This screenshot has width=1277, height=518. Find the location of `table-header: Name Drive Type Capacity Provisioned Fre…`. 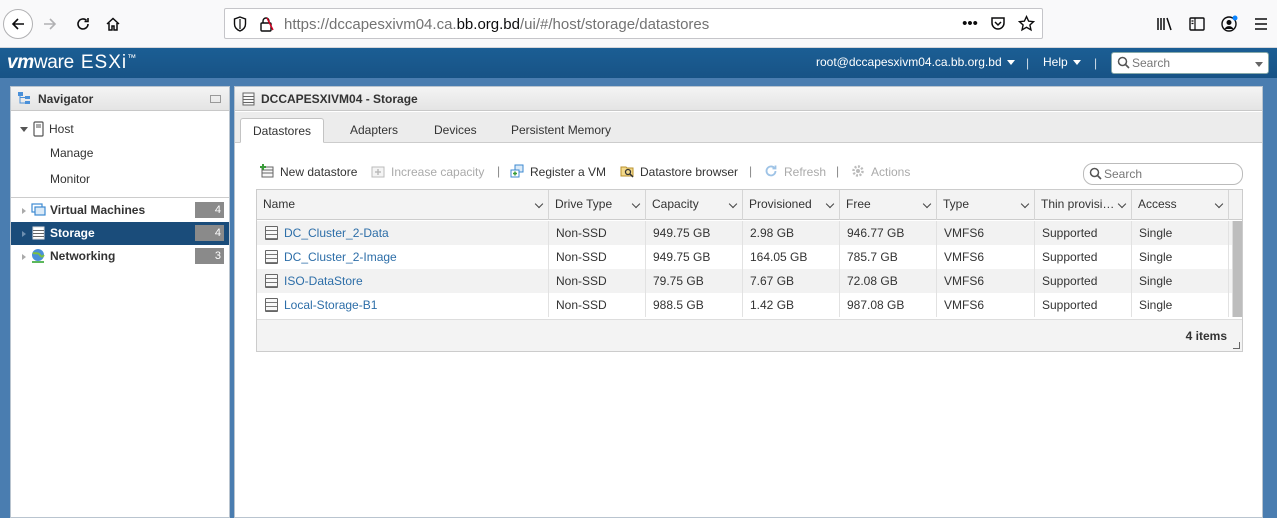

table-header: Name Drive Type Capacity Provisioned Fre… is located at coordinates (749, 205).